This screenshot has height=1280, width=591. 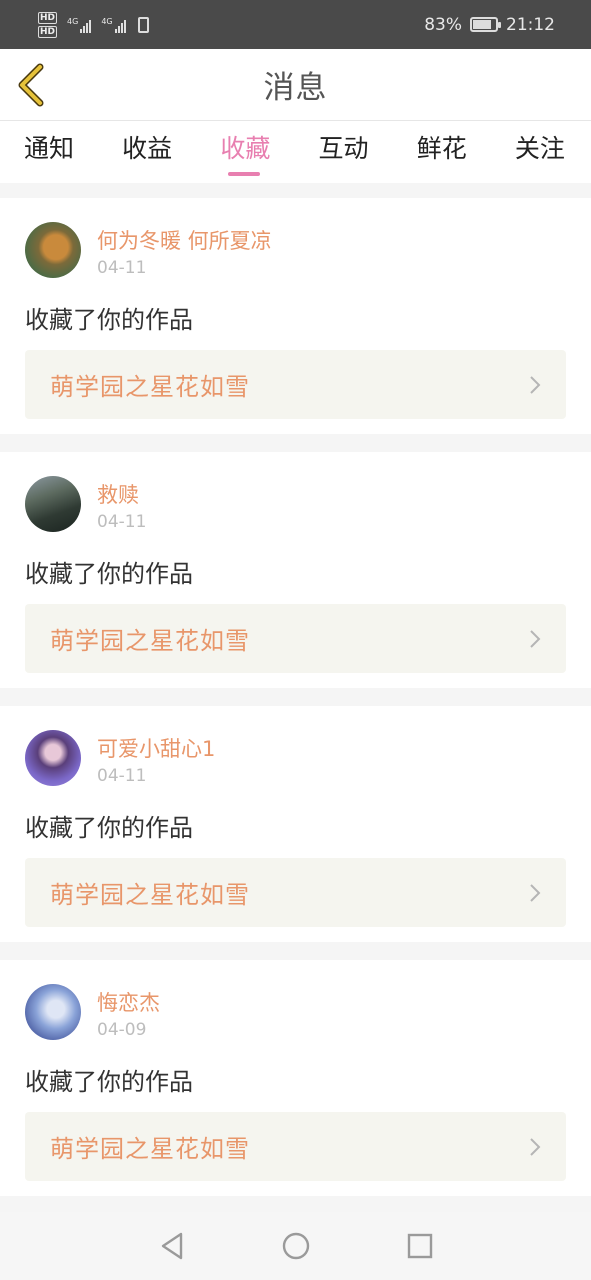 What do you see at coordinates (49, 152) in the screenshot?
I see `tab-notifications: 通知` at bounding box center [49, 152].